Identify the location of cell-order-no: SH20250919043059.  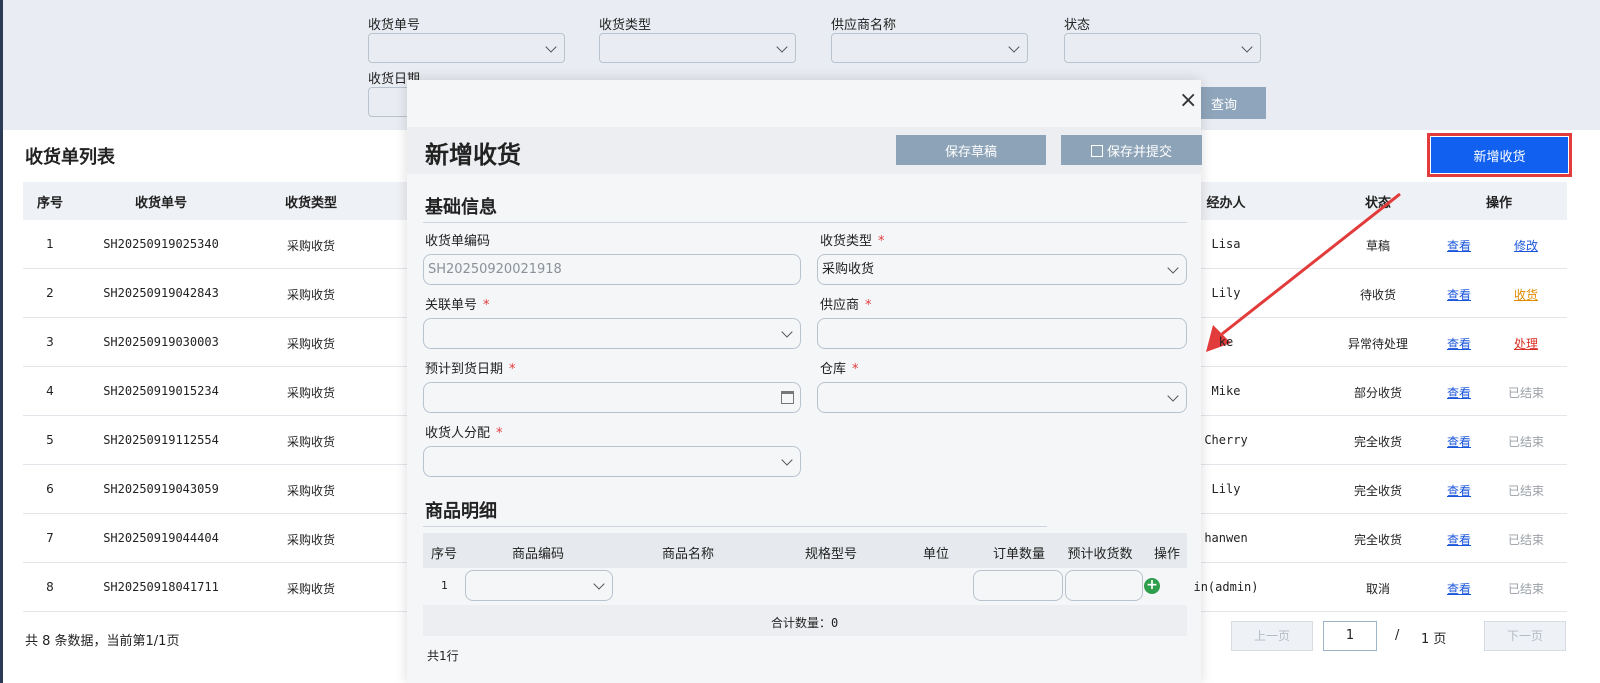
(161, 489).